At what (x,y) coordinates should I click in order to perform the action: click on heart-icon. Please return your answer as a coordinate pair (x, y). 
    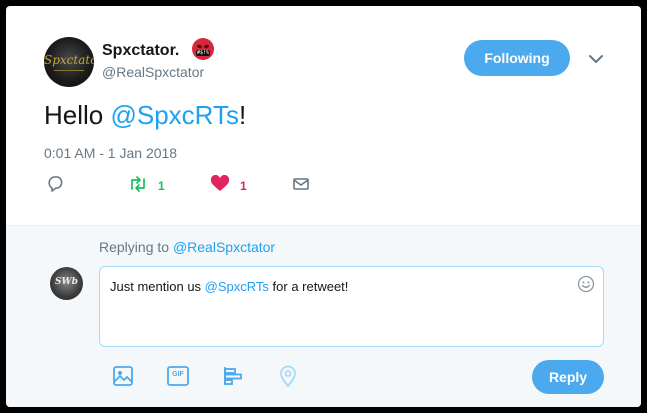
    Looking at the image, I should click on (220, 186).